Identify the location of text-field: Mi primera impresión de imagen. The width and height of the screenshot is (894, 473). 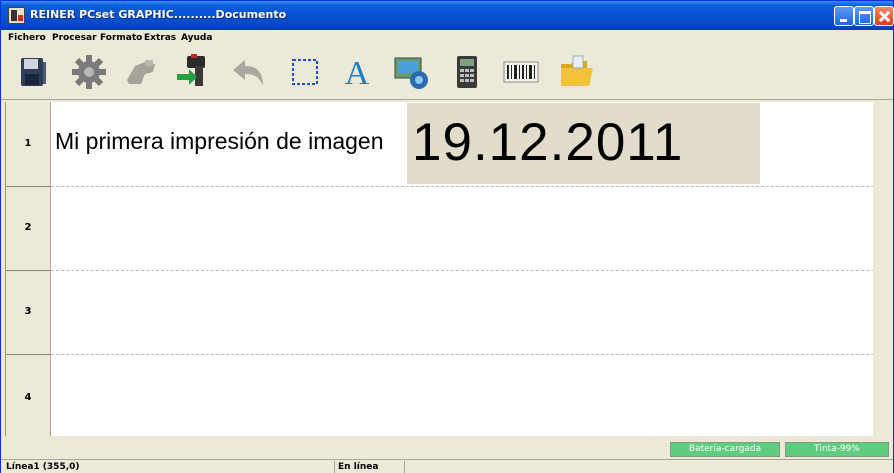
(219, 141).